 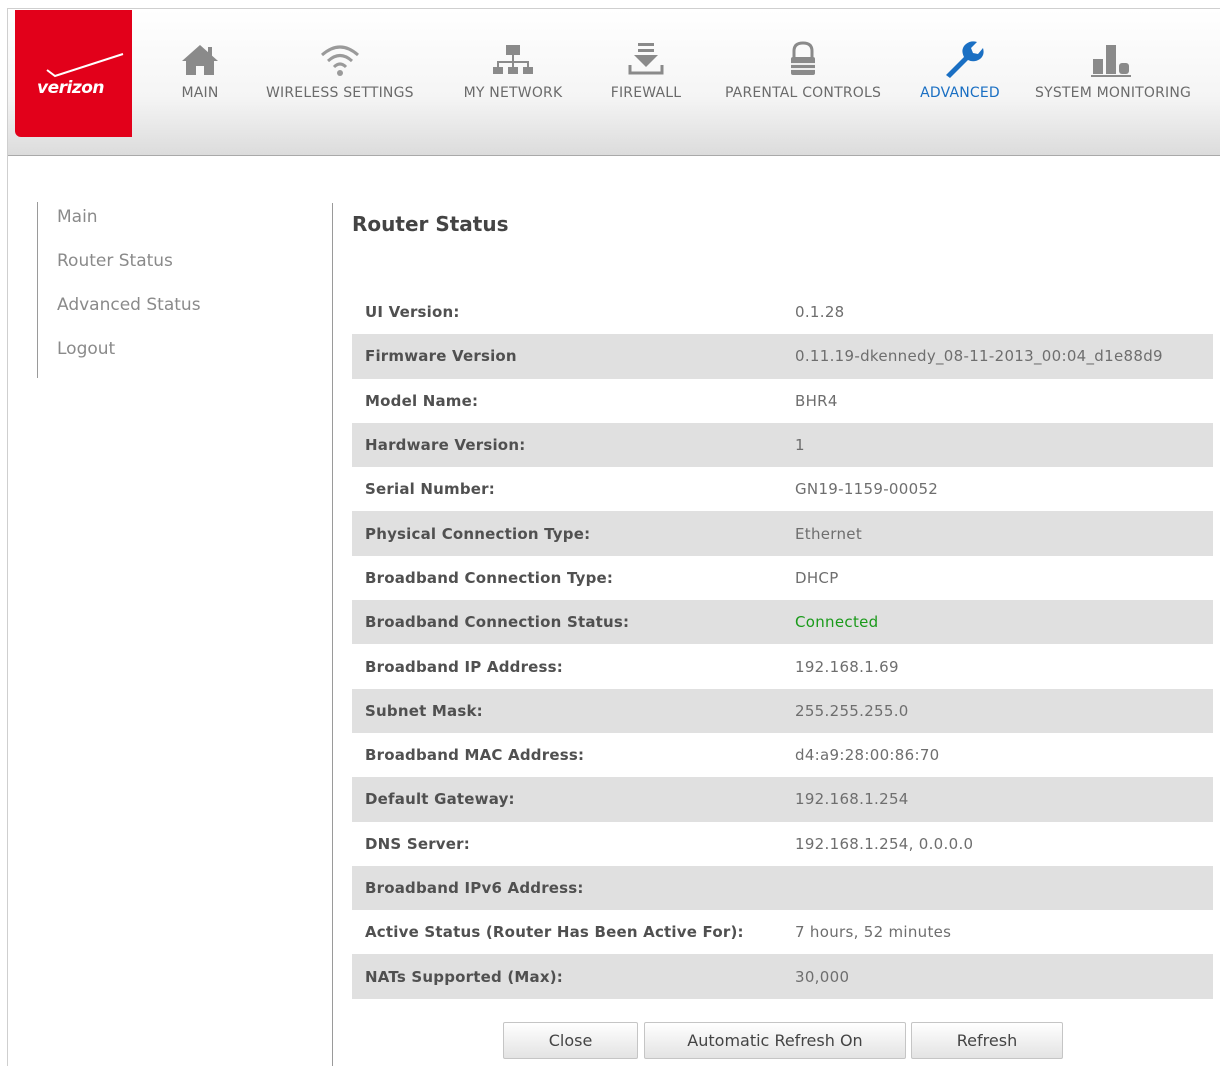 I want to click on row-label: DNS Server:, so click(x=417, y=843).